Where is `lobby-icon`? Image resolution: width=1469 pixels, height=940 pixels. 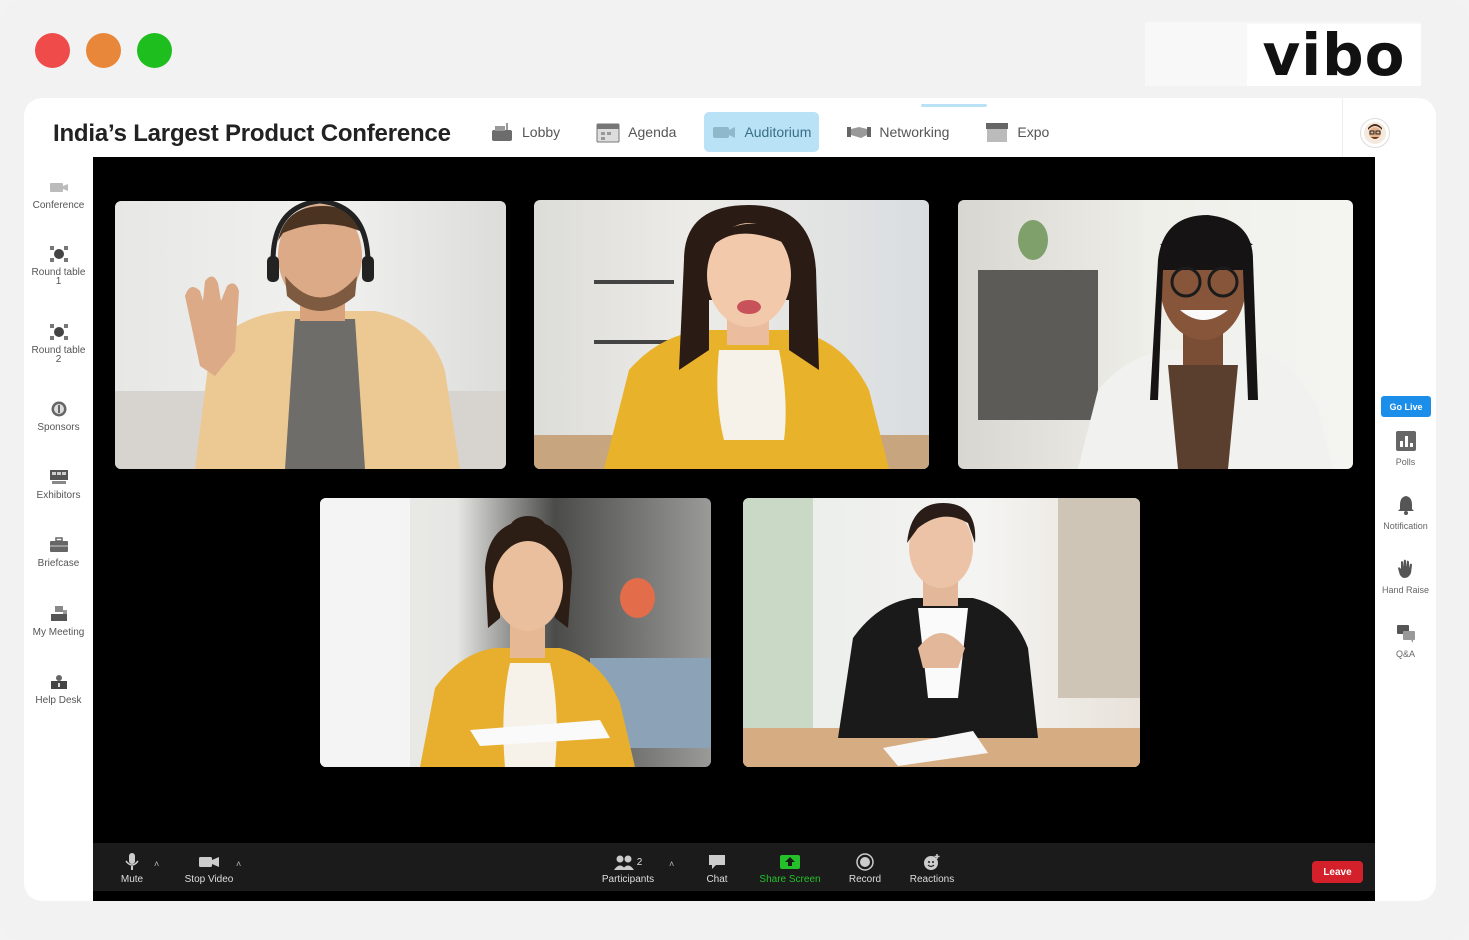 lobby-icon is located at coordinates (502, 132).